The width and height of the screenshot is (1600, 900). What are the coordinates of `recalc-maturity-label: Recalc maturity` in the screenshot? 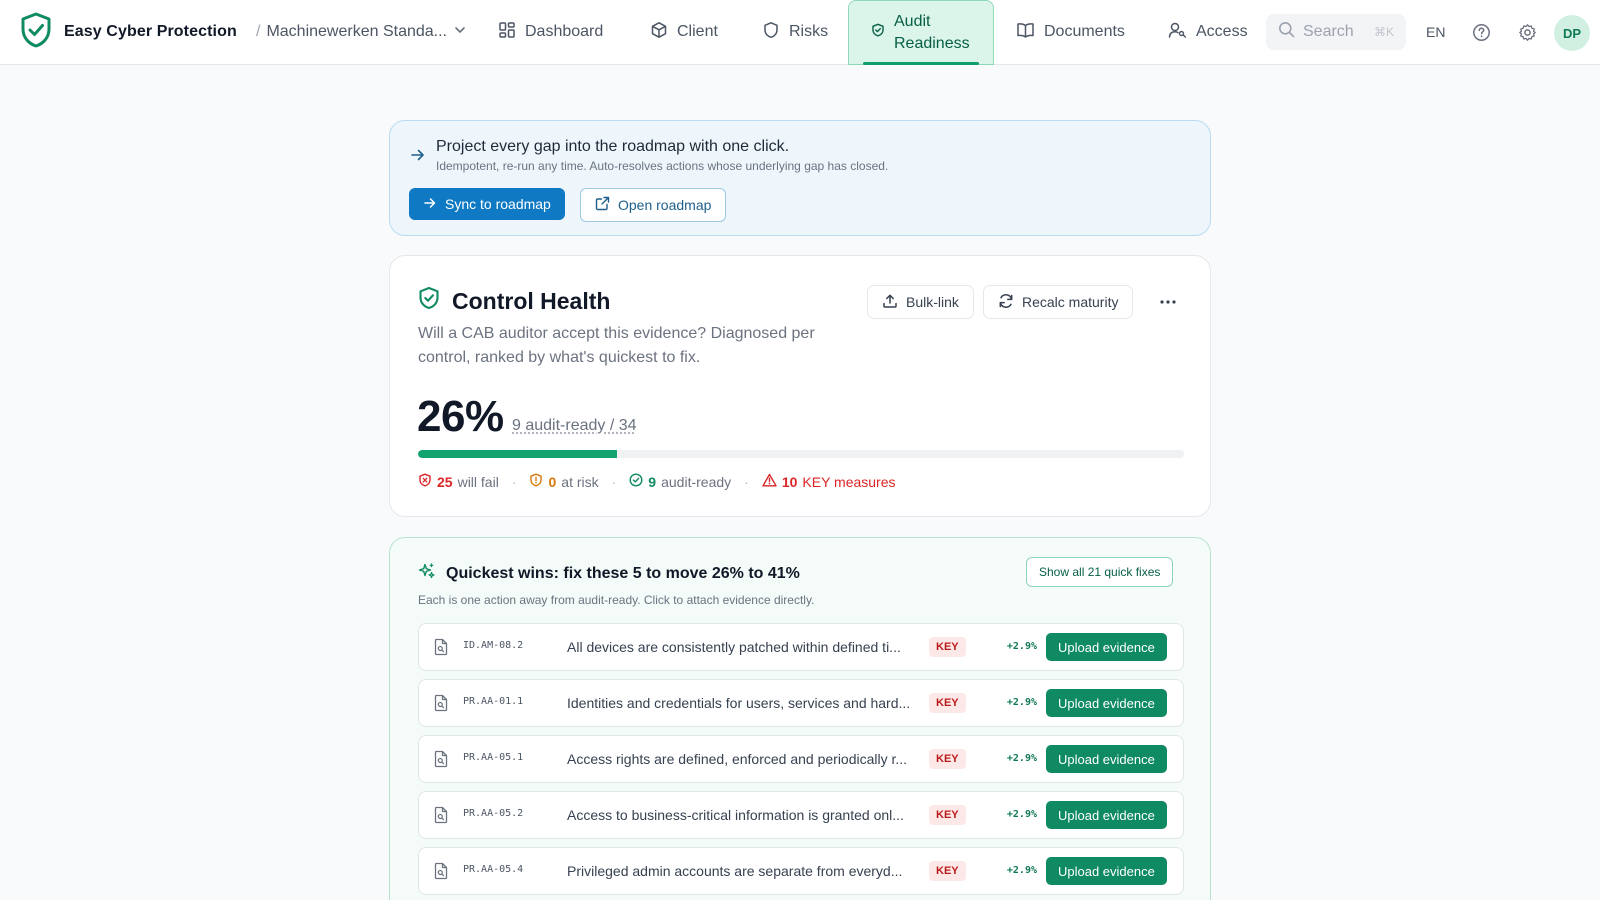 It's located at (1070, 302).